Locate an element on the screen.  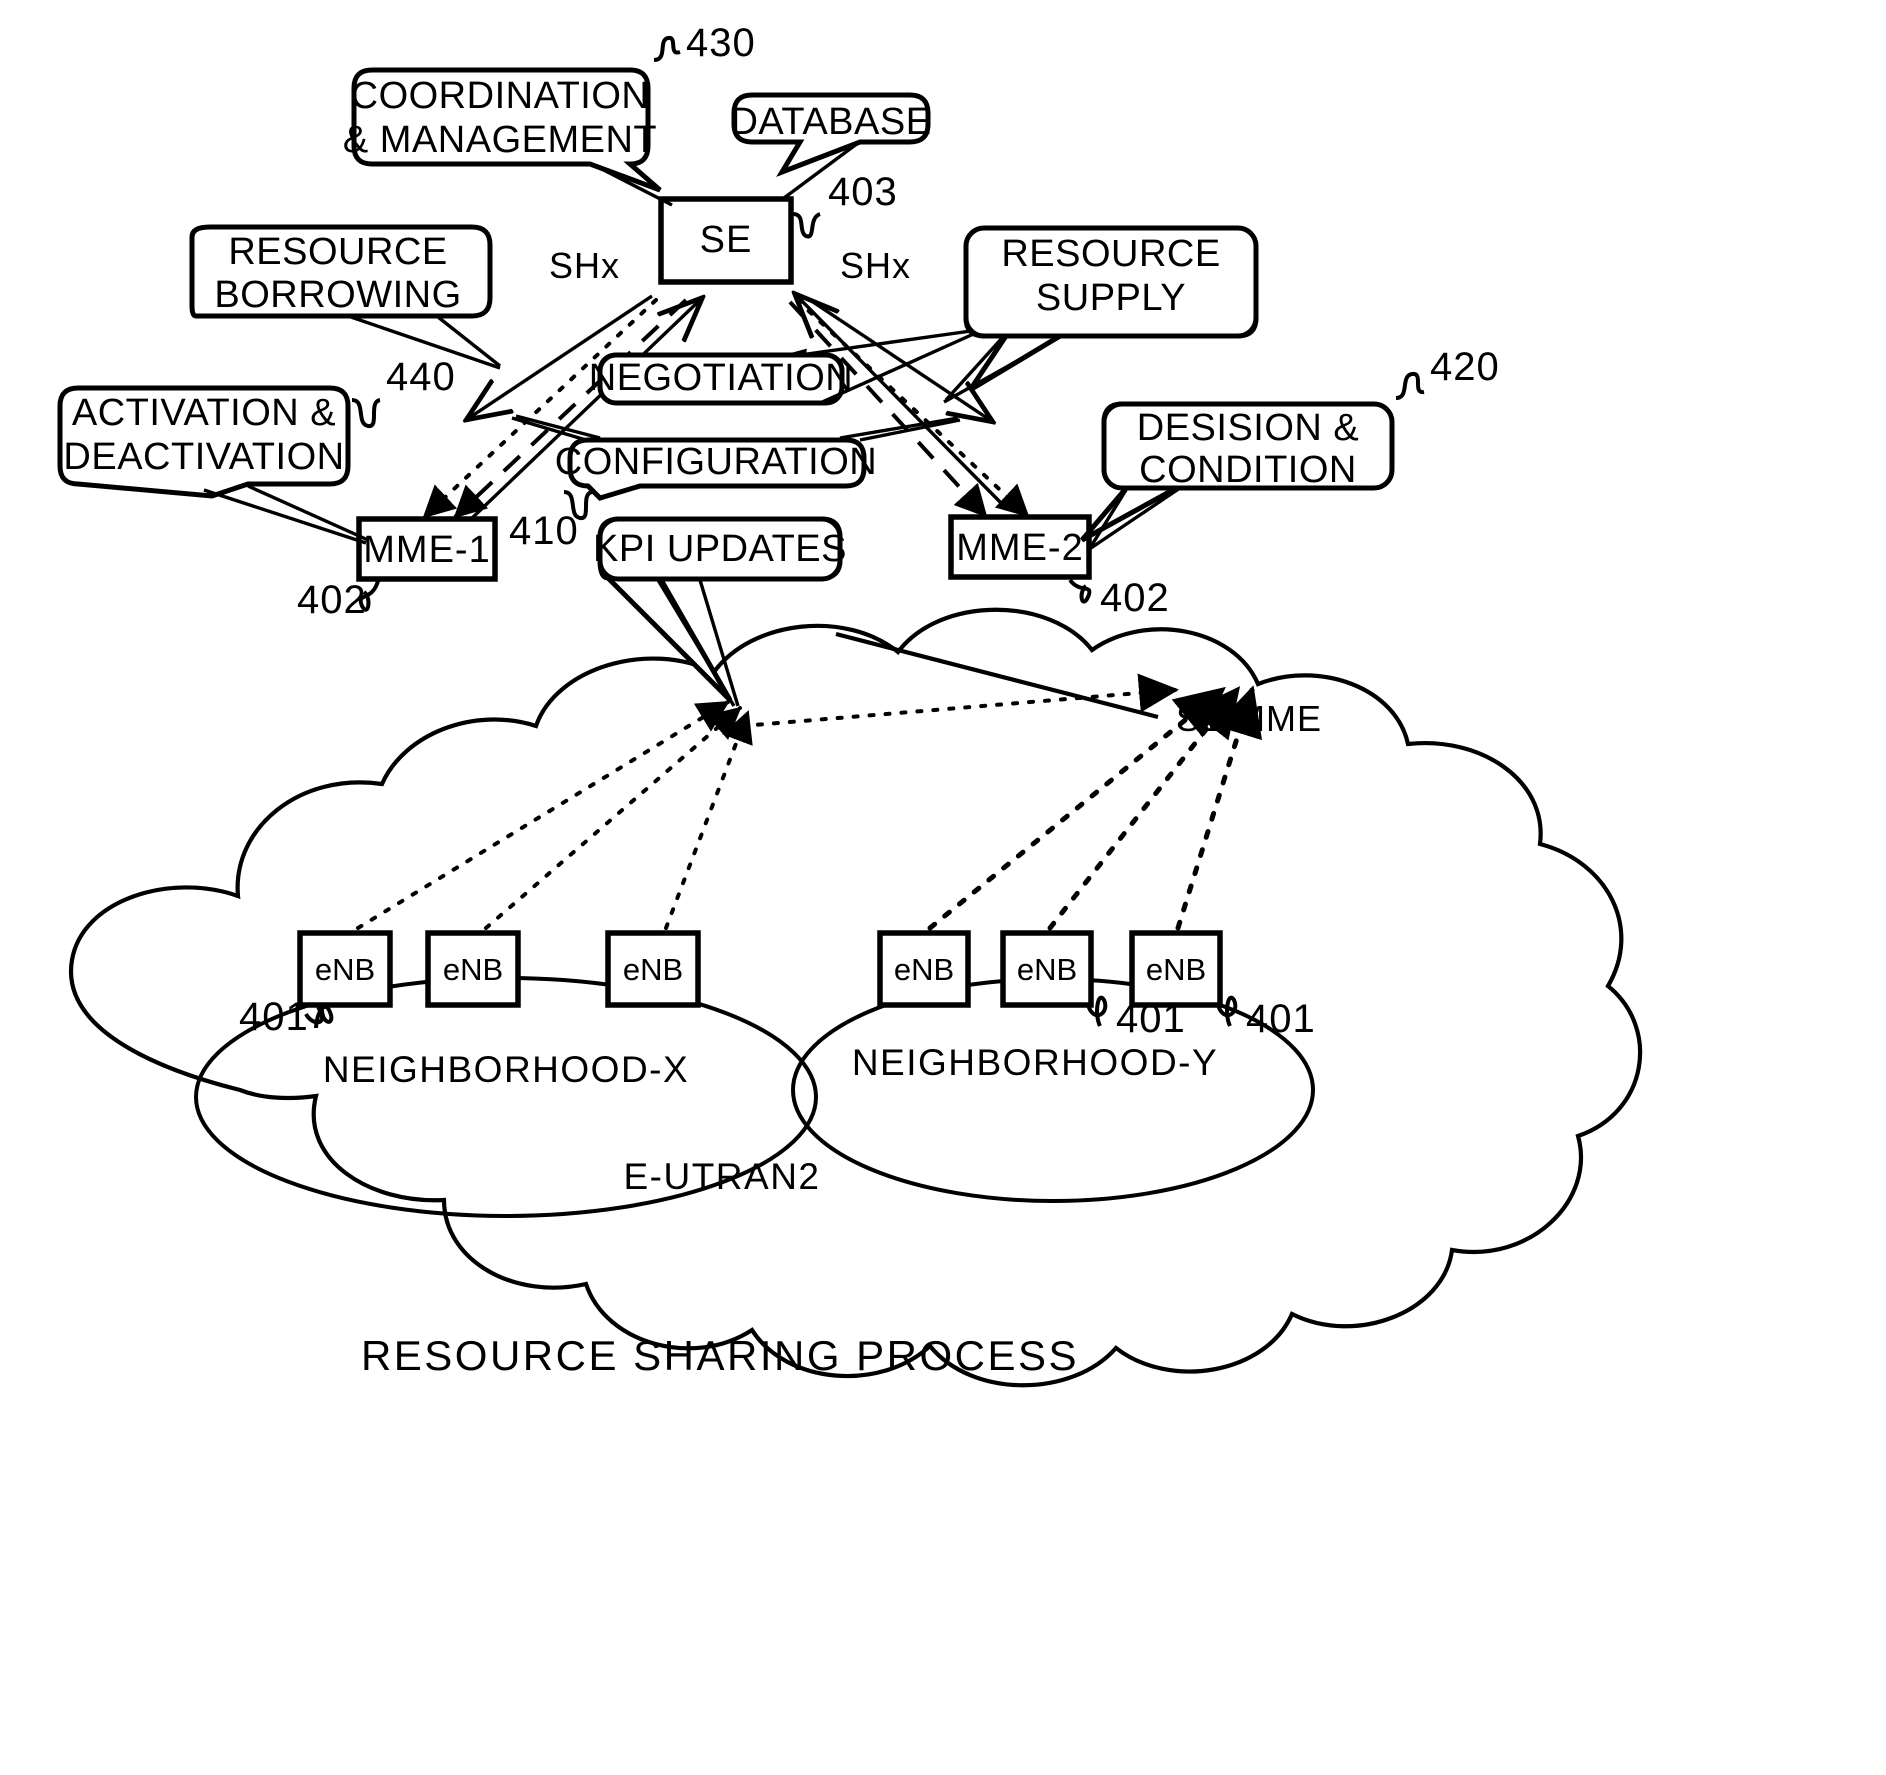
callout-negotiation-line1: NEGOTIATION is located at coordinates (721, 378).